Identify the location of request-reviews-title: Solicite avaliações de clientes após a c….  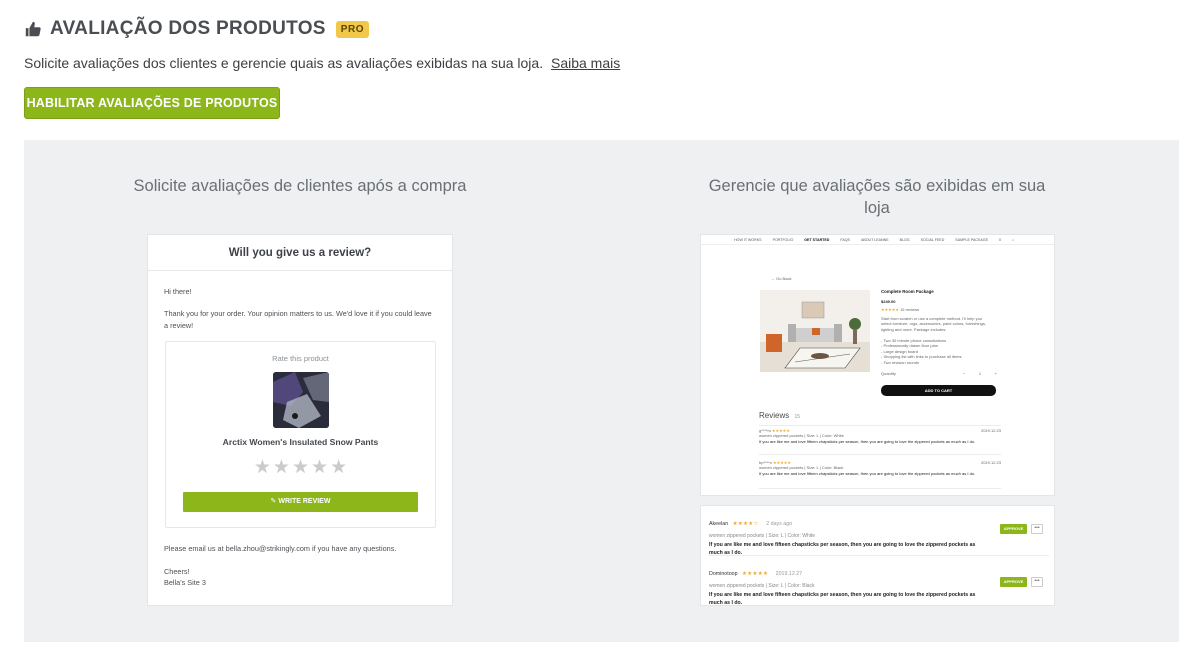
(300, 186).